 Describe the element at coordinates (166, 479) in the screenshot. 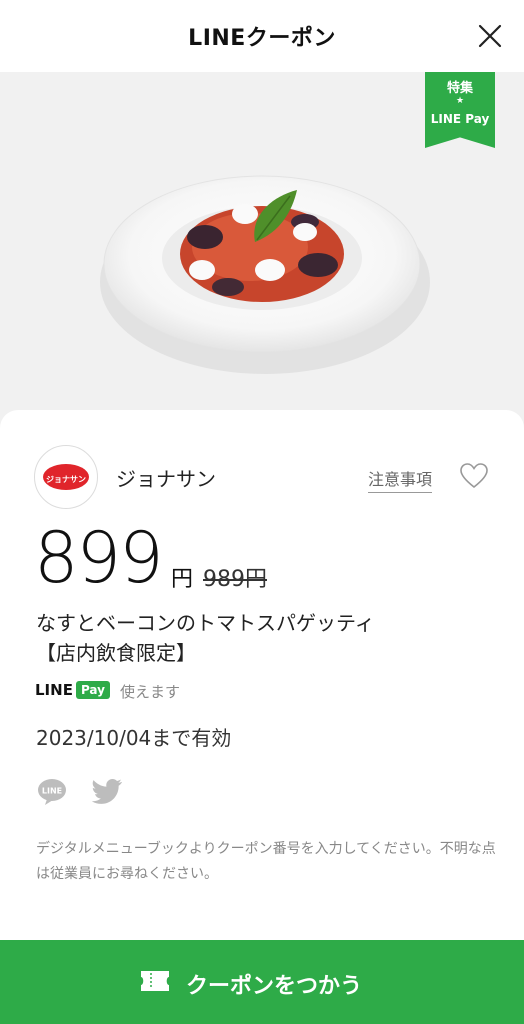

I see `shop-name: ジョナサン` at that location.